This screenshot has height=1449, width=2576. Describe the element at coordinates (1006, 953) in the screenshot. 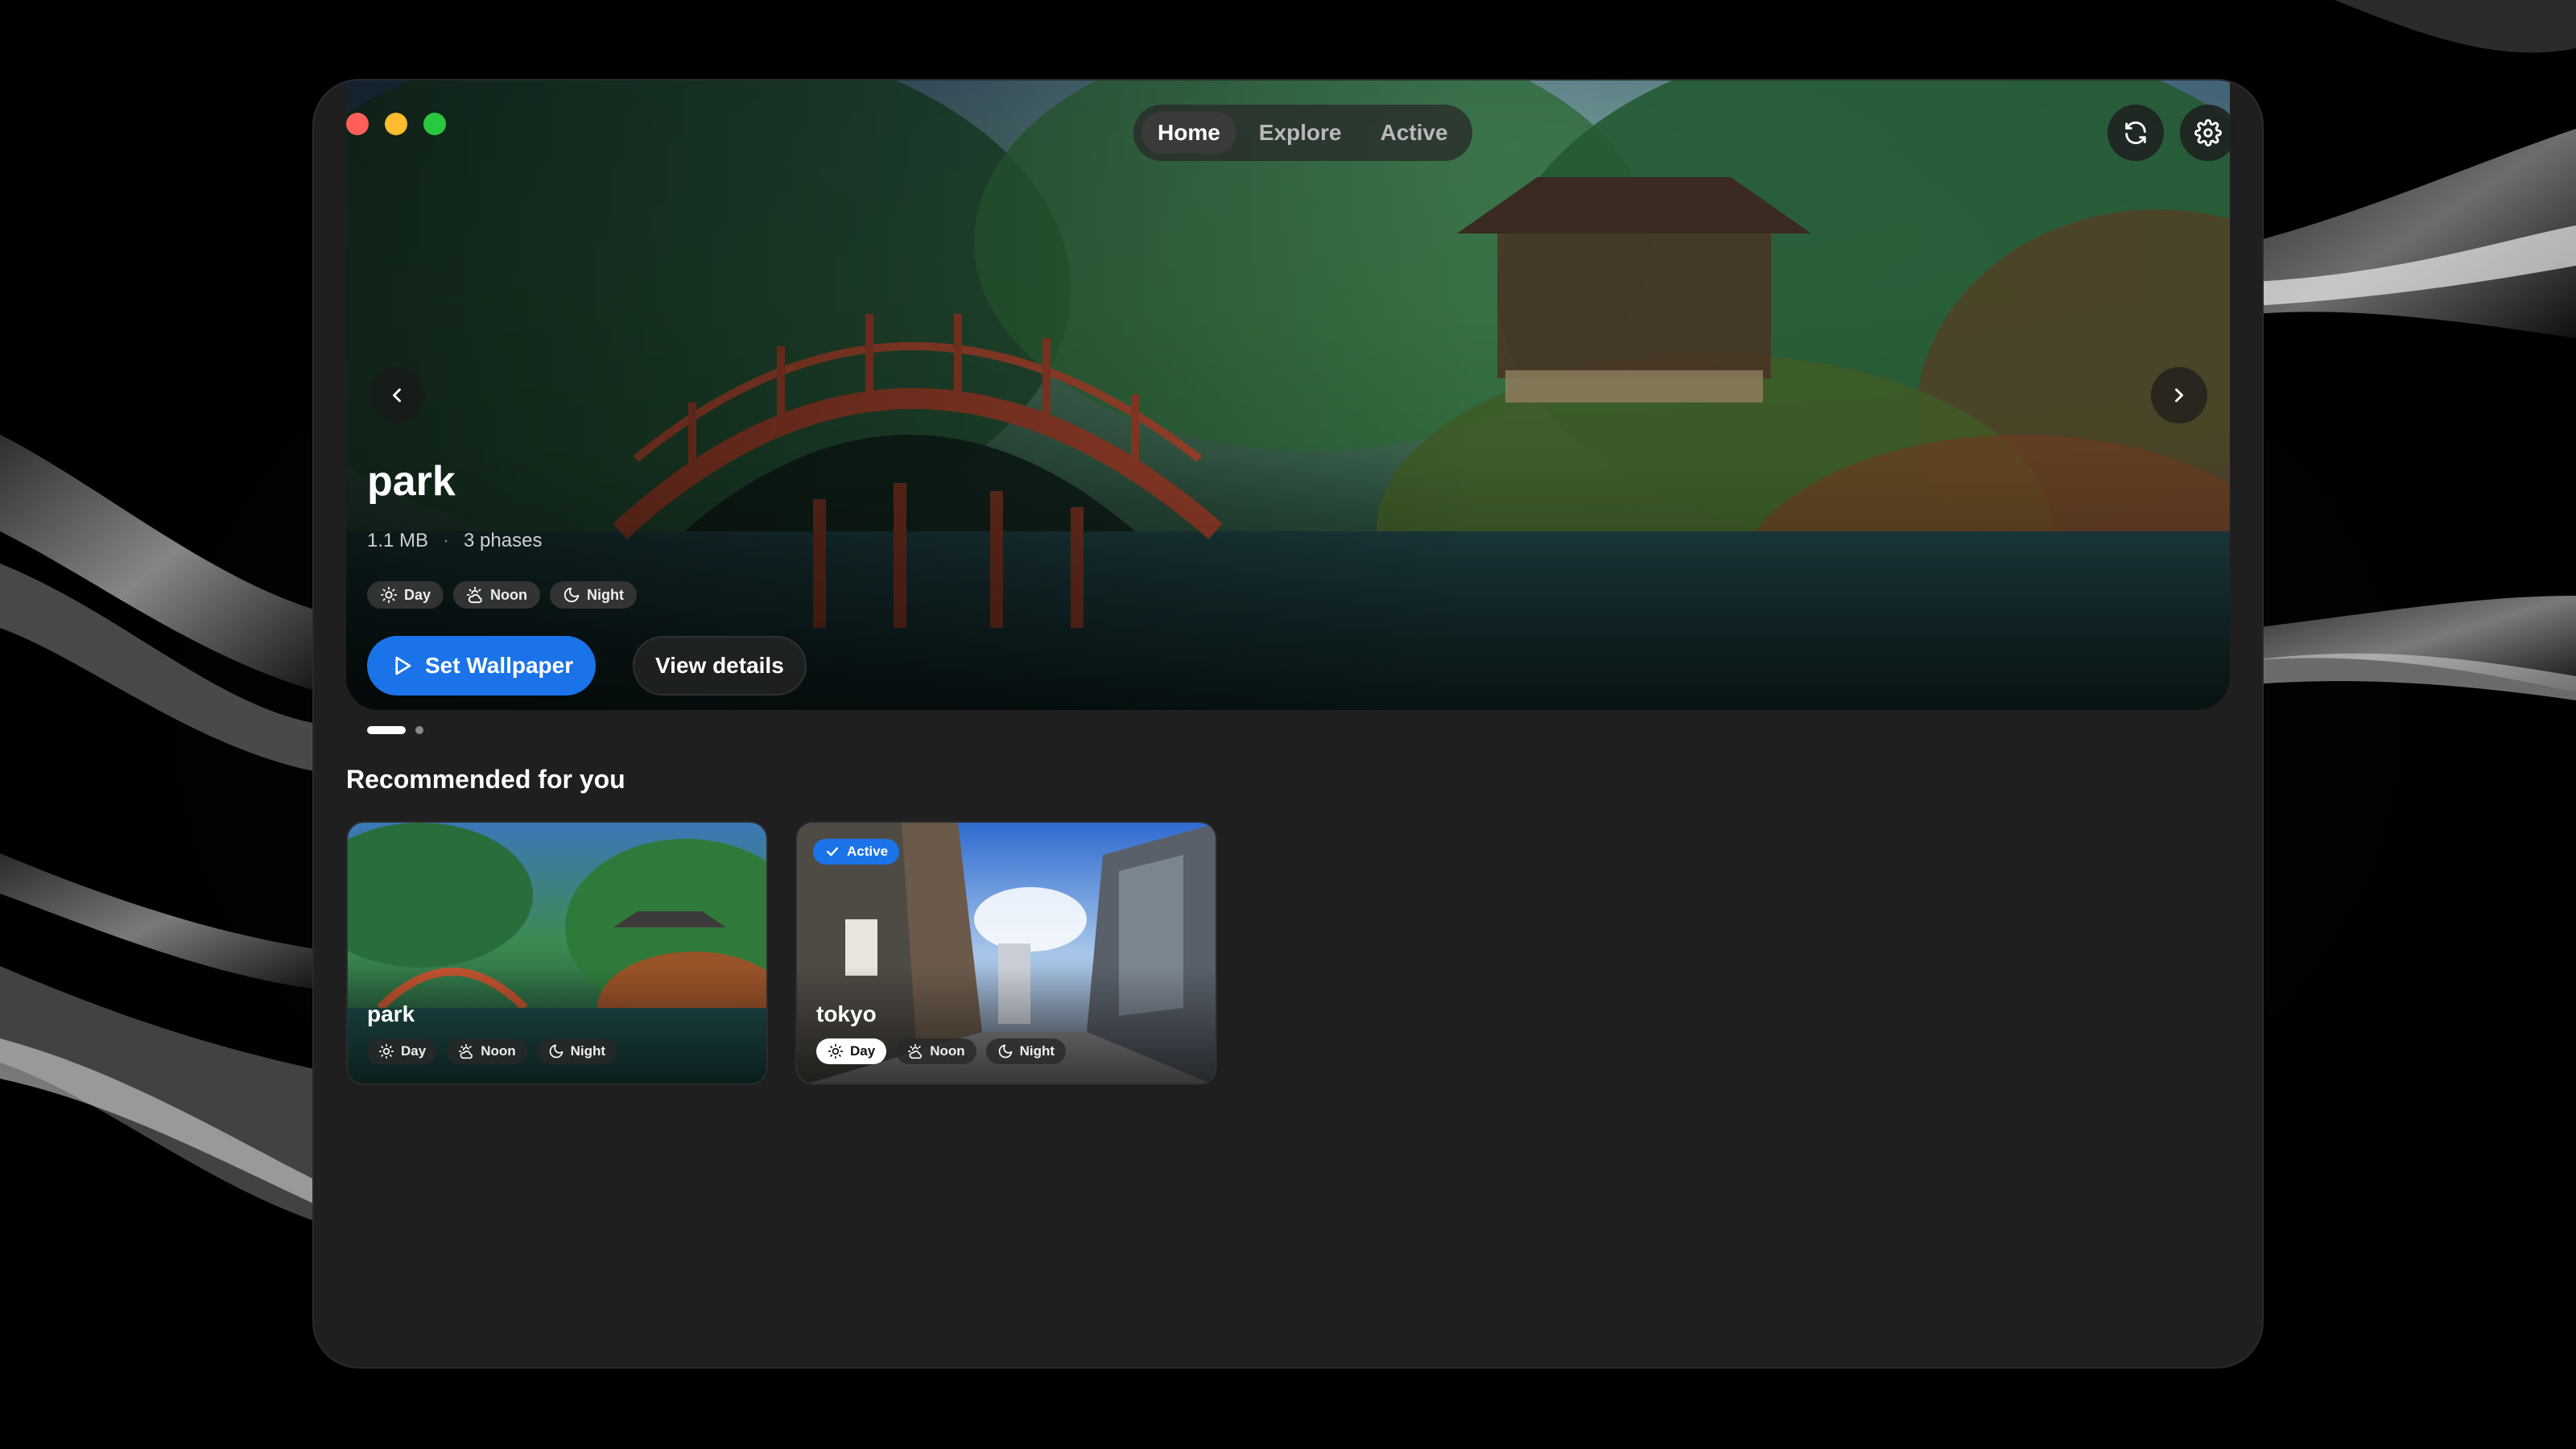

I see `wallpaper-card-tokyo: Active tokyo Day Noon Night` at that location.